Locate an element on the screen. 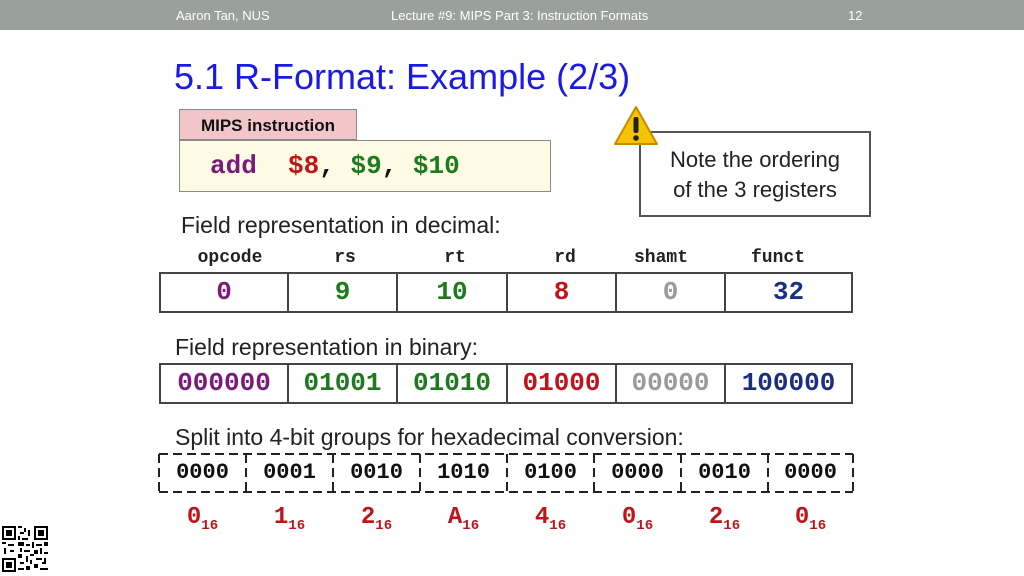 This screenshot has width=1024, height=576. binary-fields-row: 000000 01001 01010 01000 00000 100000 is located at coordinates (506, 383).